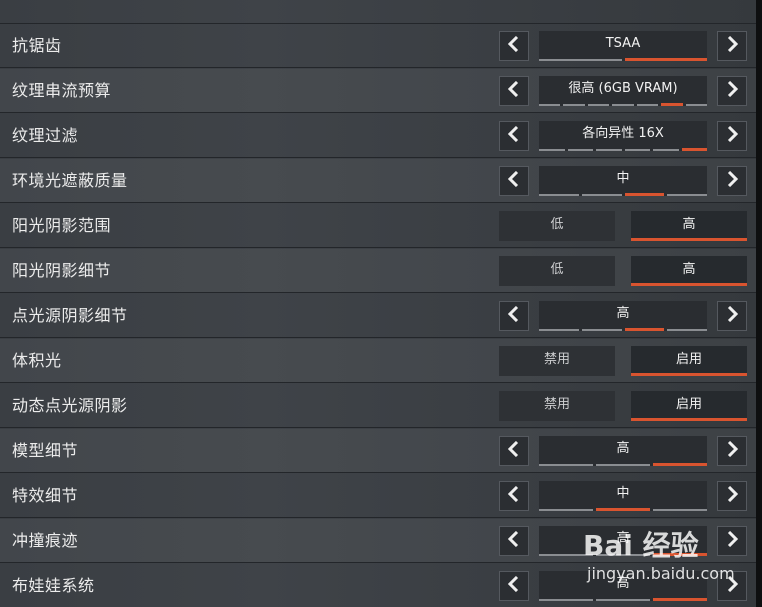 This screenshot has height=607, width=762. Describe the element at coordinates (70, 180) in the screenshot. I see `setting-label: 环境光遮蔽质量` at that location.